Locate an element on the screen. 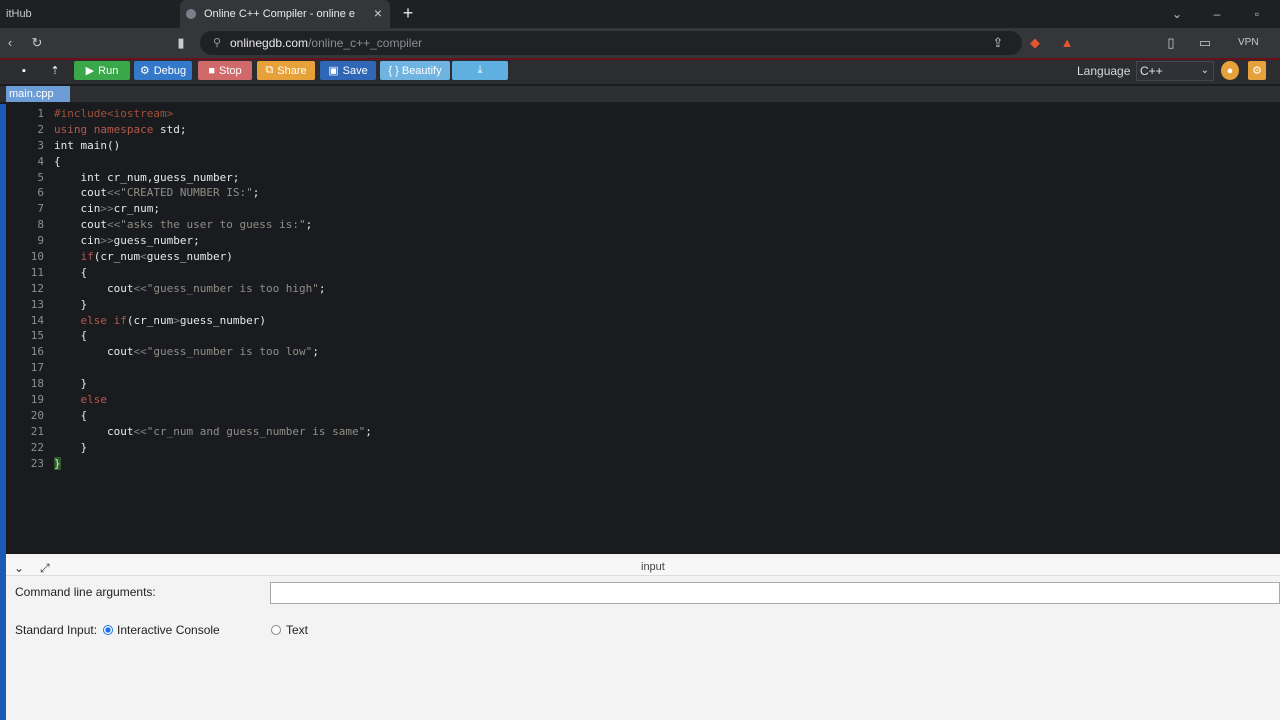 The width and height of the screenshot is (1280, 720). code-line: int cr_num,guess_number; is located at coordinates (654, 178).